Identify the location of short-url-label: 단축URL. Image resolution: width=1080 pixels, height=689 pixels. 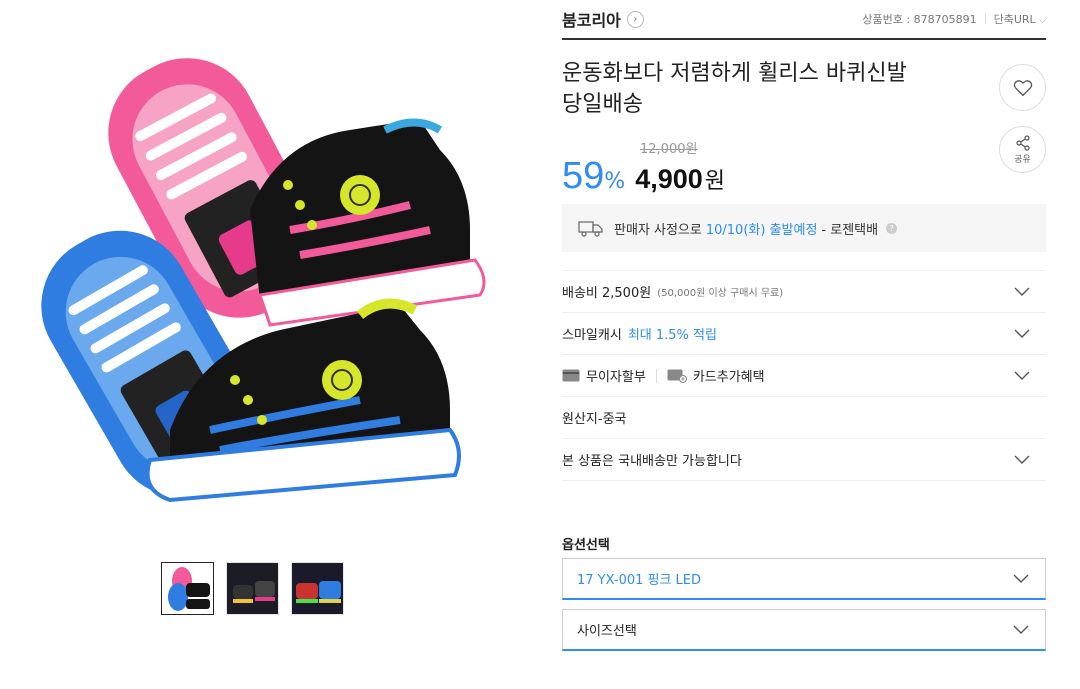
(1014, 19).